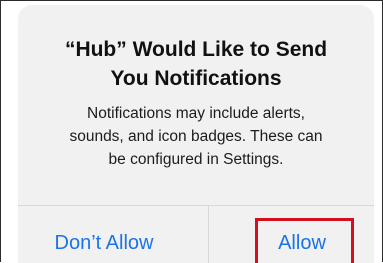 This screenshot has height=263, width=383. I want to click on alert-title-line-1: “Hub” Would Like to Send, so click(196, 49).